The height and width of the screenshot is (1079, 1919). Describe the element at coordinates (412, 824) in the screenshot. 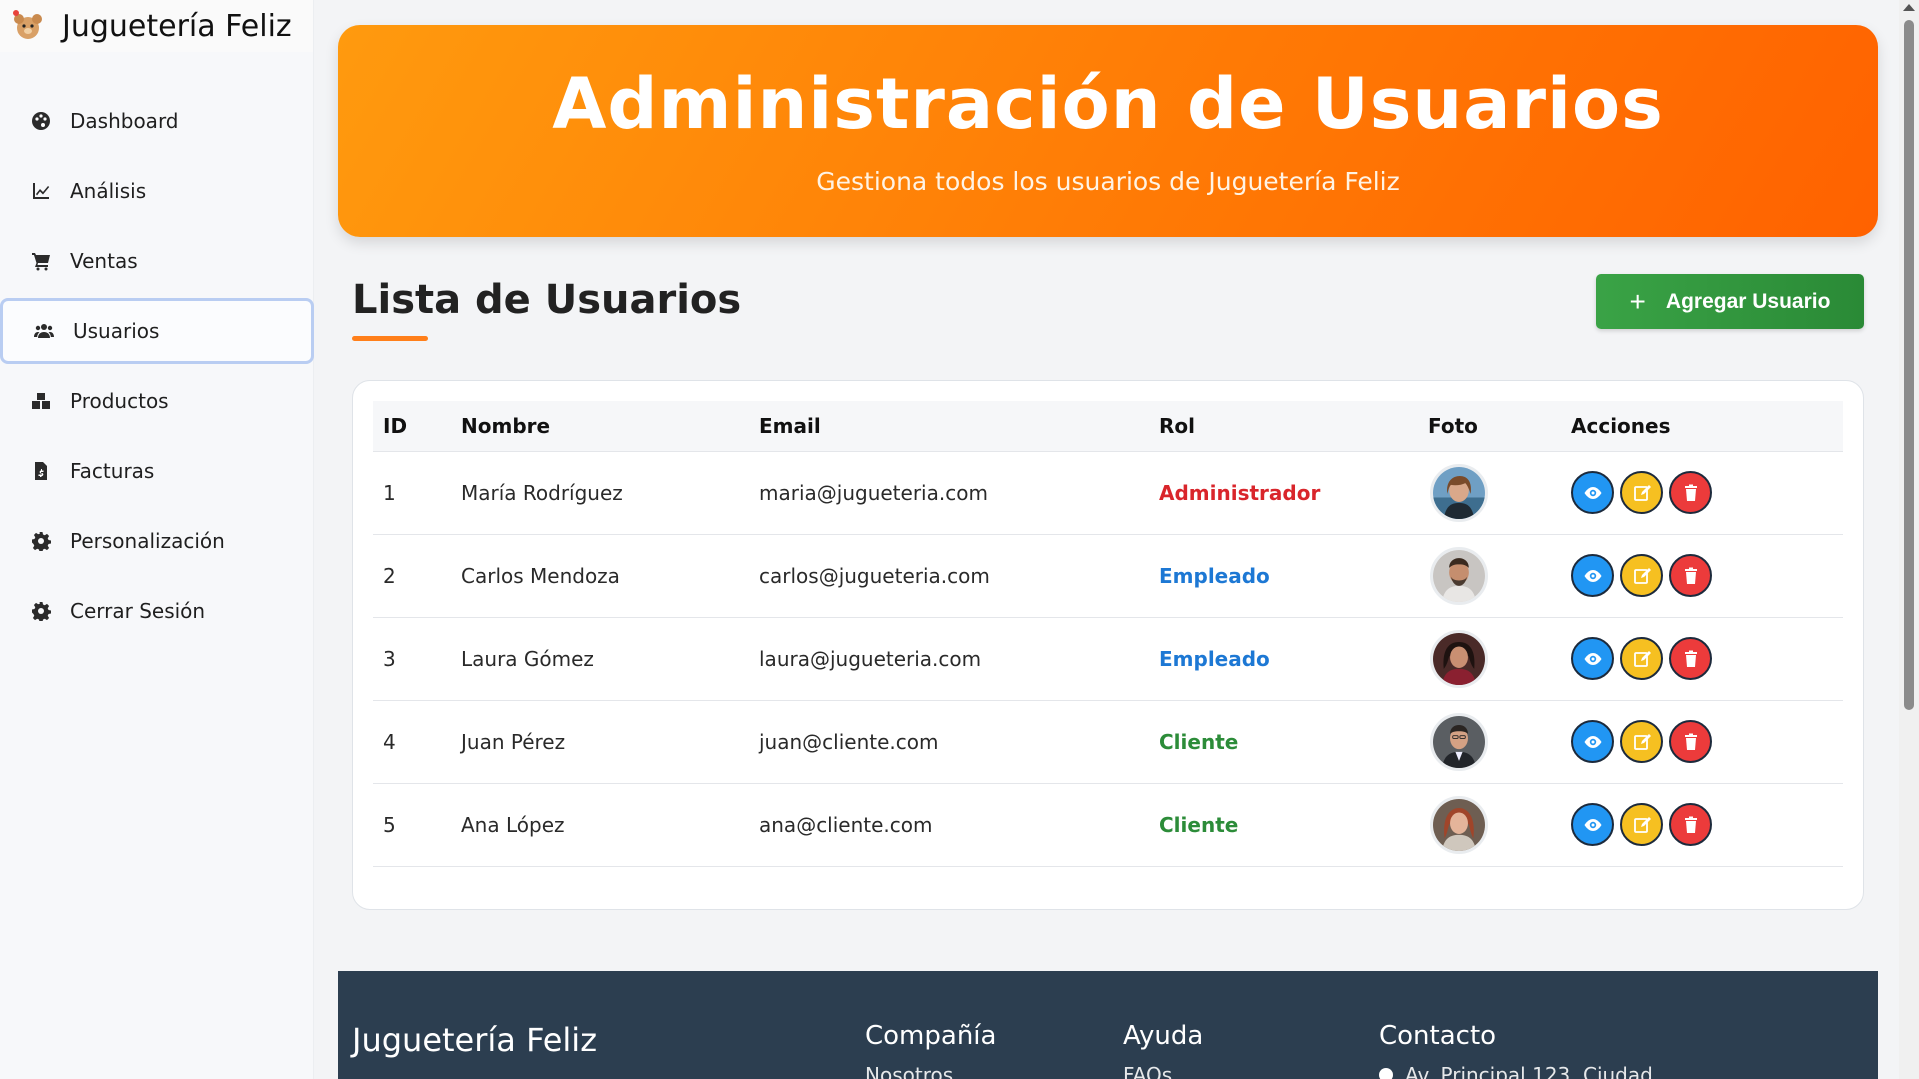

I see `cell-id: 5` at that location.